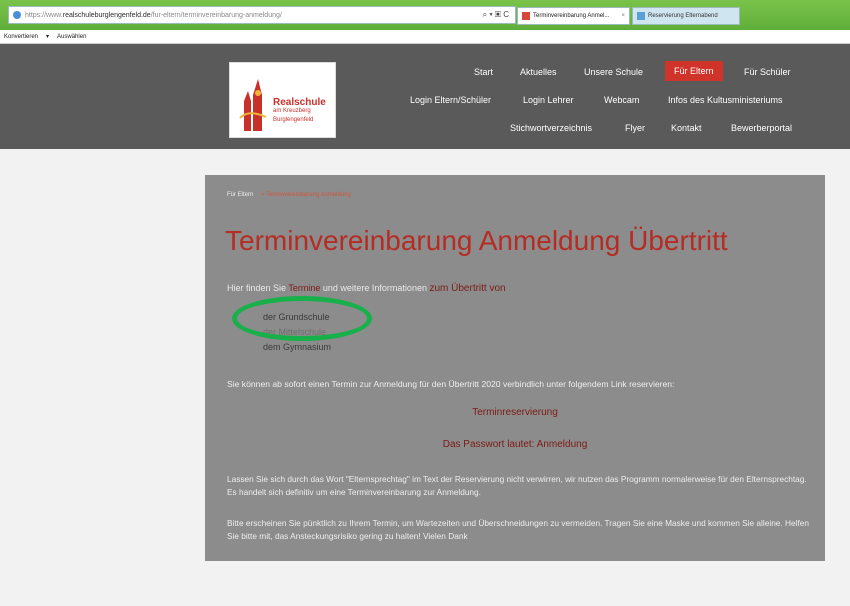 The width and height of the screenshot is (850, 606). Describe the element at coordinates (17, 15) in the screenshot. I see `page-icon` at that location.